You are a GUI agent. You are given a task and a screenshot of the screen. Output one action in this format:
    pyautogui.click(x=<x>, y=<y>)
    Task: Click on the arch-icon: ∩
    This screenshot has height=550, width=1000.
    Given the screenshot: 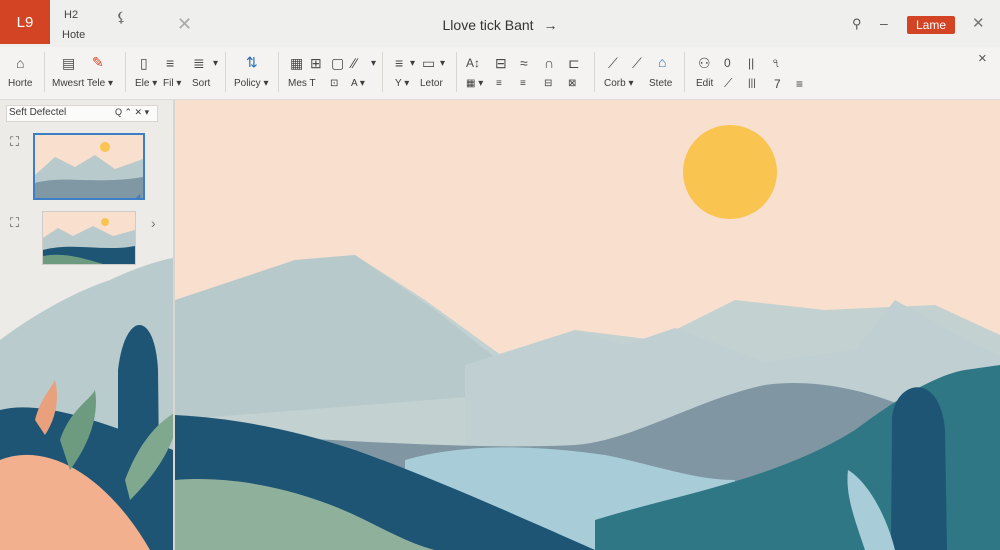 What is the action you would take?
    pyautogui.click(x=549, y=63)
    